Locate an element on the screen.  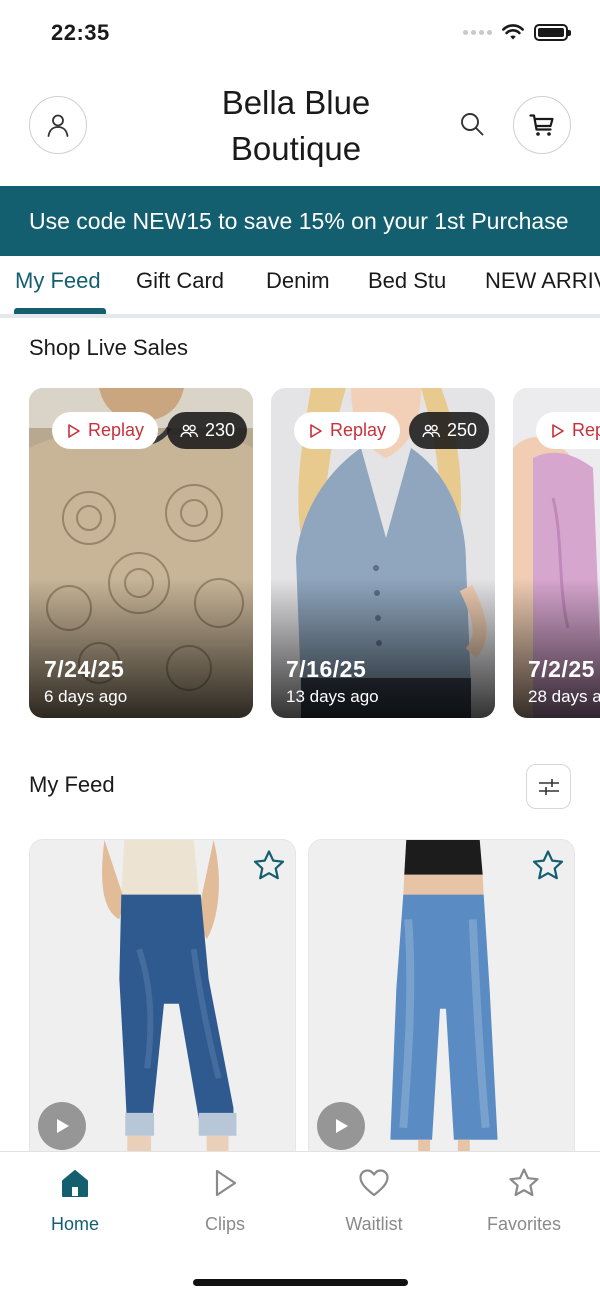
cart-button is located at coordinates (542, 125).